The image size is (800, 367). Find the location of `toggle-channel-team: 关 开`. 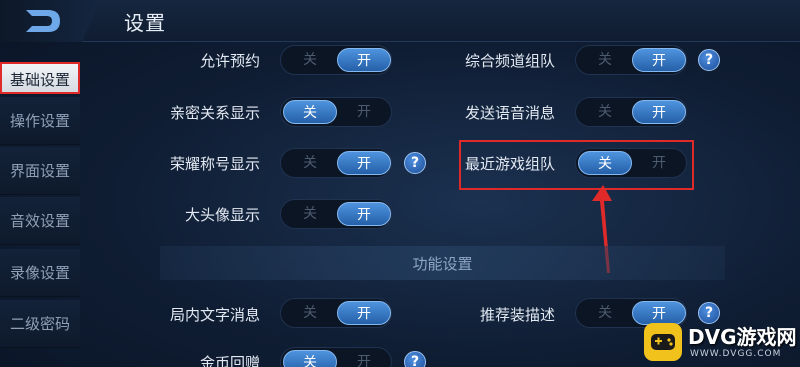

toggle-channel-team: 关 开 is located at coordinates (631, 60).